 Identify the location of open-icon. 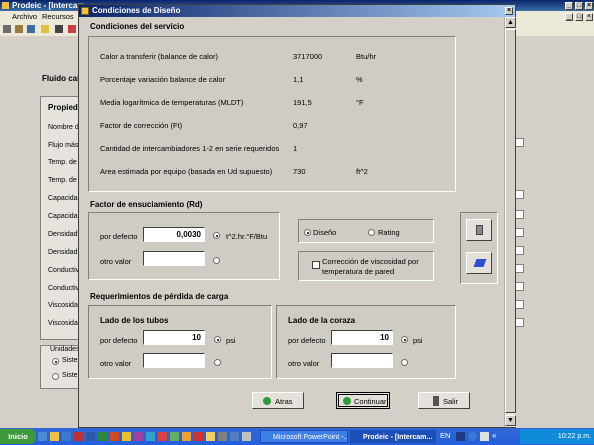
(19, 29).